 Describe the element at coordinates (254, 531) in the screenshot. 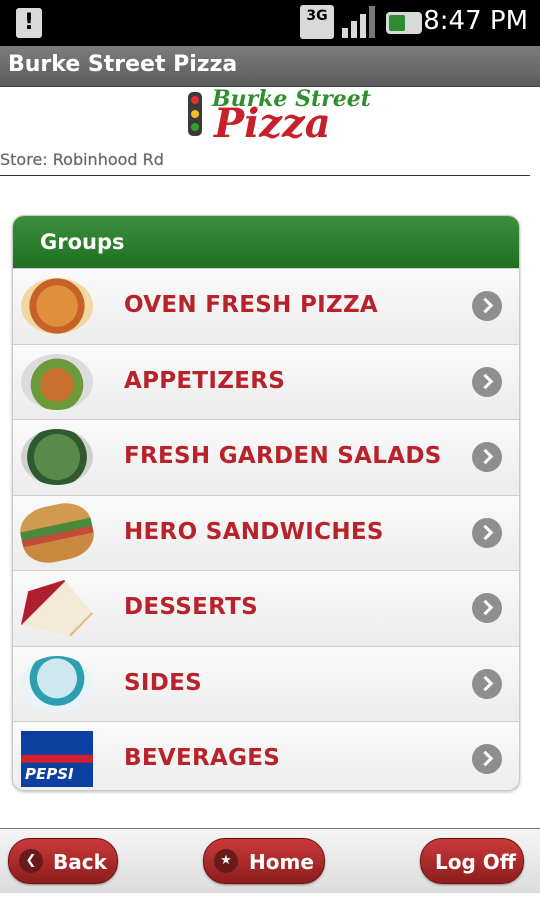

I see `group-item-label: HERO SANDWICHES` at that location.